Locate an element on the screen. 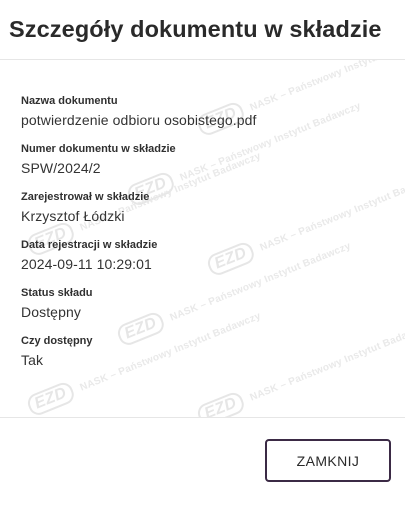 The height and width of the screenshot is (507, 405). field-label: Status składu is located at coordinates (57, 293).